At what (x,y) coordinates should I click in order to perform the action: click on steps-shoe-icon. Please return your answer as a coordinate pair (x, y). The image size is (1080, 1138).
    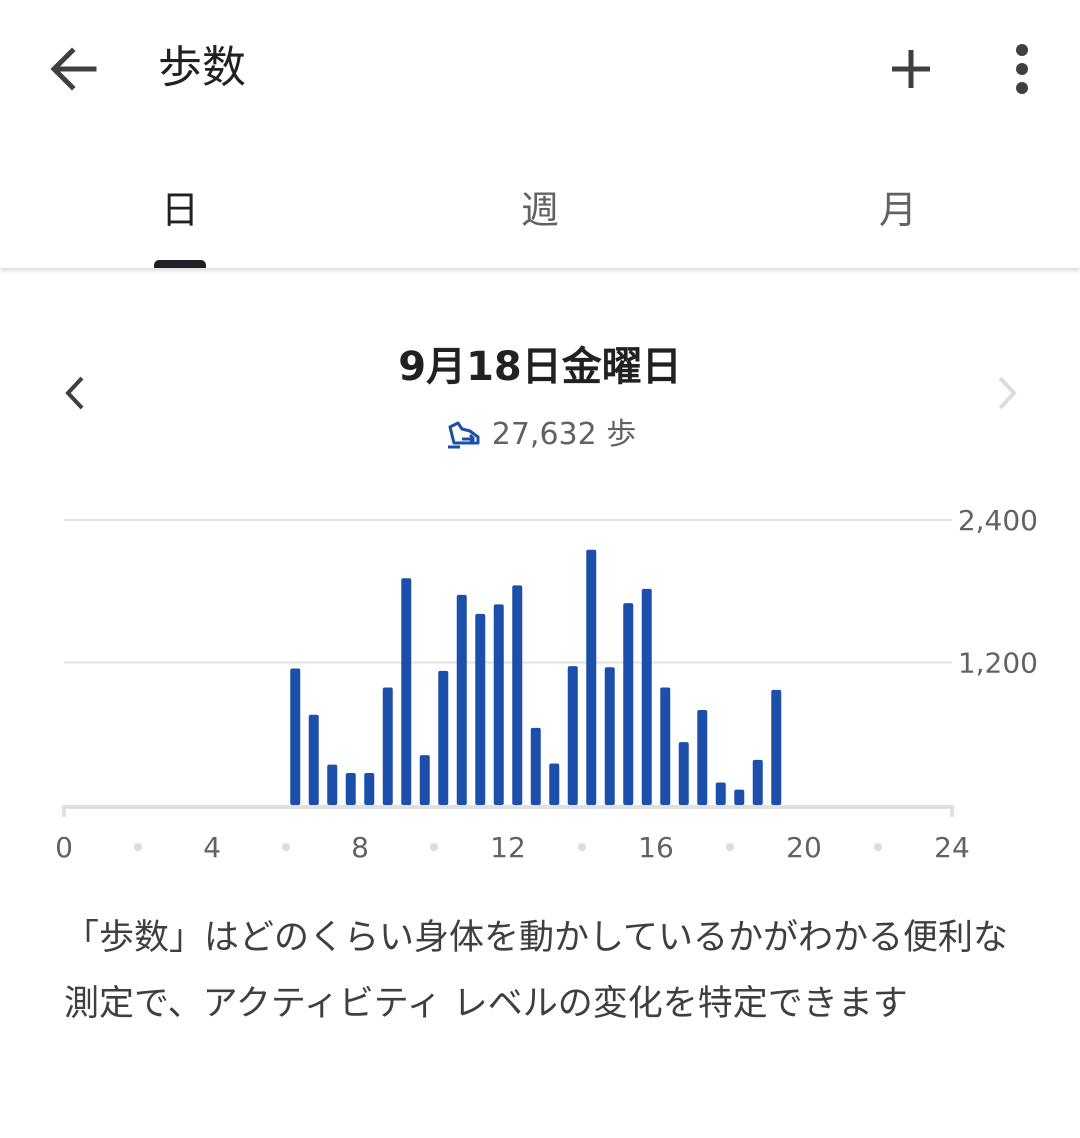
    Looking at the image, I should click on (463, 435).